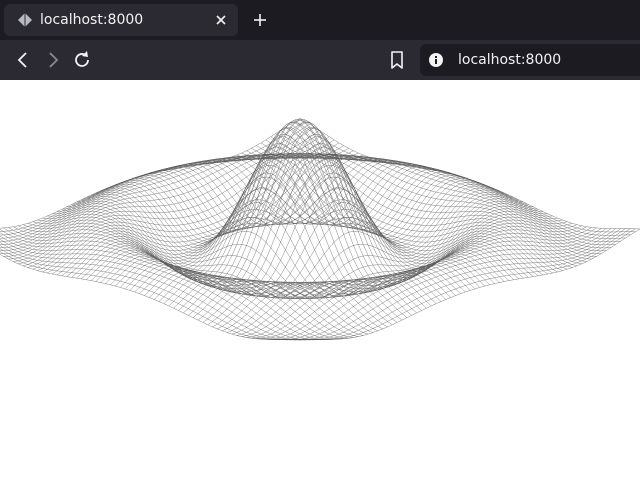 The image size is (640, 480). Describe the element at coordinates (221, 20) in the screenshot. I see `close-icon` at that location.